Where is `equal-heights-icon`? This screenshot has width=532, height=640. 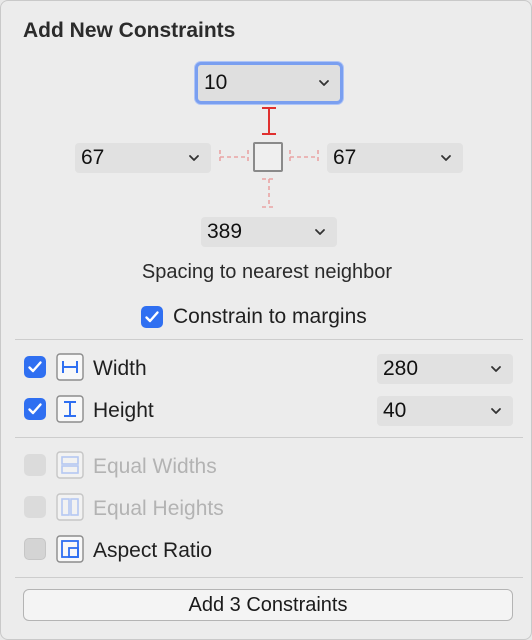
equal-heights-icon is located at coordinates (70, 507).